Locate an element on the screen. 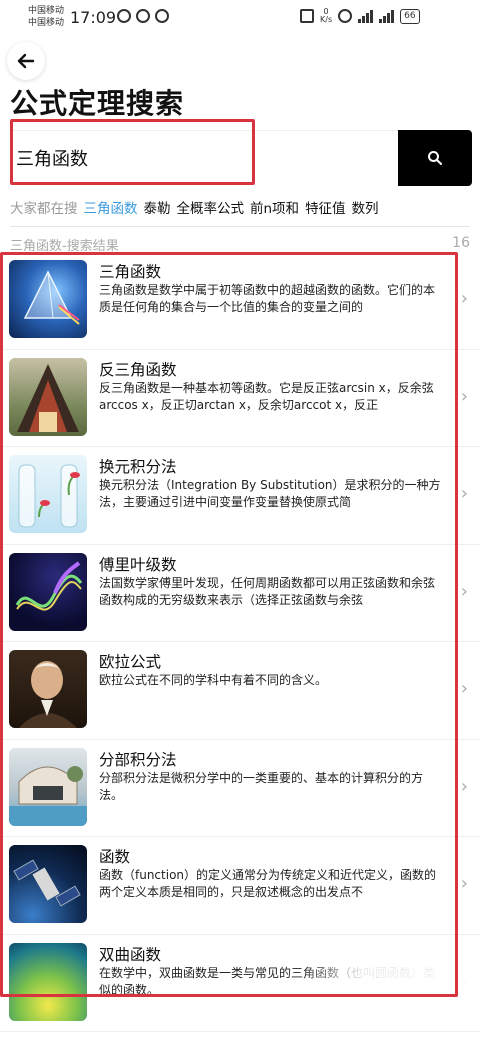 The height and width of the screenshot is (1040, 480). mute-icon is located at coordinates (307, 16).